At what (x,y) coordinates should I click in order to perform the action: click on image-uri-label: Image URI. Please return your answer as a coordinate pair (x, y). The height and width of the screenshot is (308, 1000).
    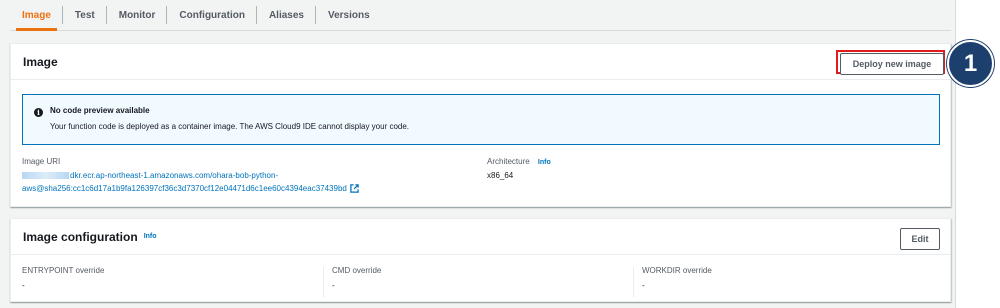
    Looking at the image, I should click on (41, 161).